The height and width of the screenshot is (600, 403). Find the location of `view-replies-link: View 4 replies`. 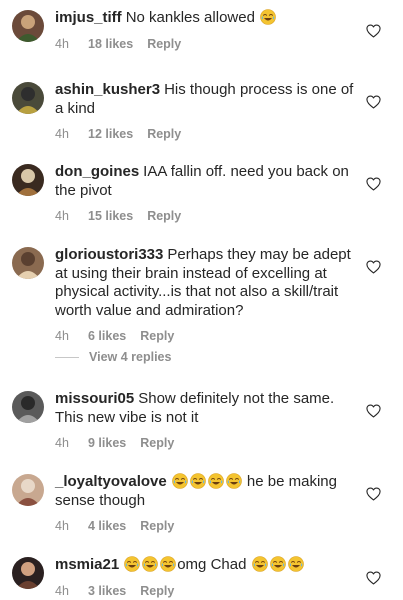

view-replies-link: View 4 replies is located at coordinates (113, 357).